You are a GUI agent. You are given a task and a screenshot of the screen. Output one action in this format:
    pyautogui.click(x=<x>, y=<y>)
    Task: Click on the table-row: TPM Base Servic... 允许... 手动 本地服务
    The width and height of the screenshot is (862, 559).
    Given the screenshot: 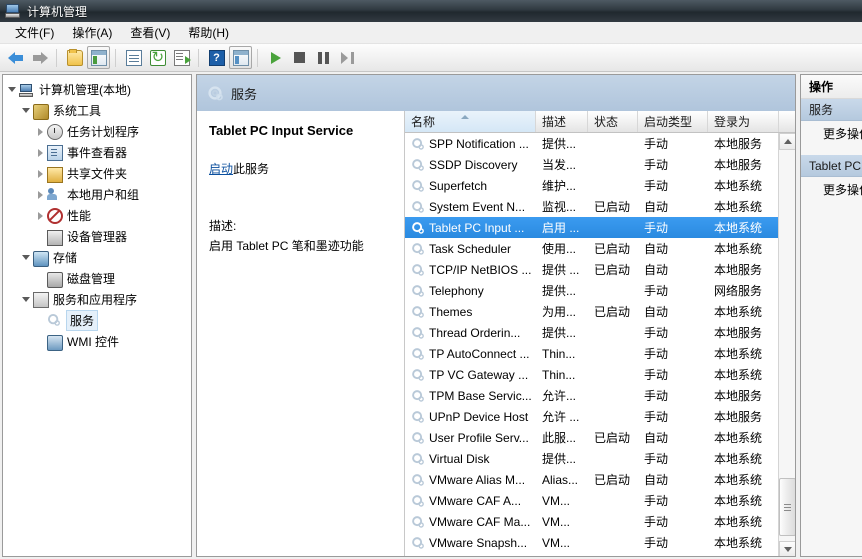 What is the action you would take?
    pyautogui.click(x=592, y=395)
    